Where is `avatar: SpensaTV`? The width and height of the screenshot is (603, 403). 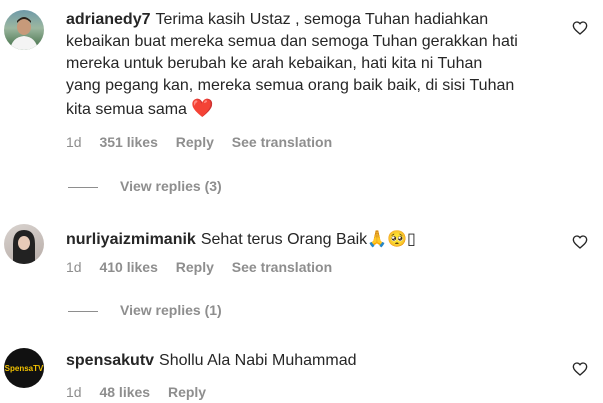
avatar: SpensaTV is located at coordinates (24, 368).